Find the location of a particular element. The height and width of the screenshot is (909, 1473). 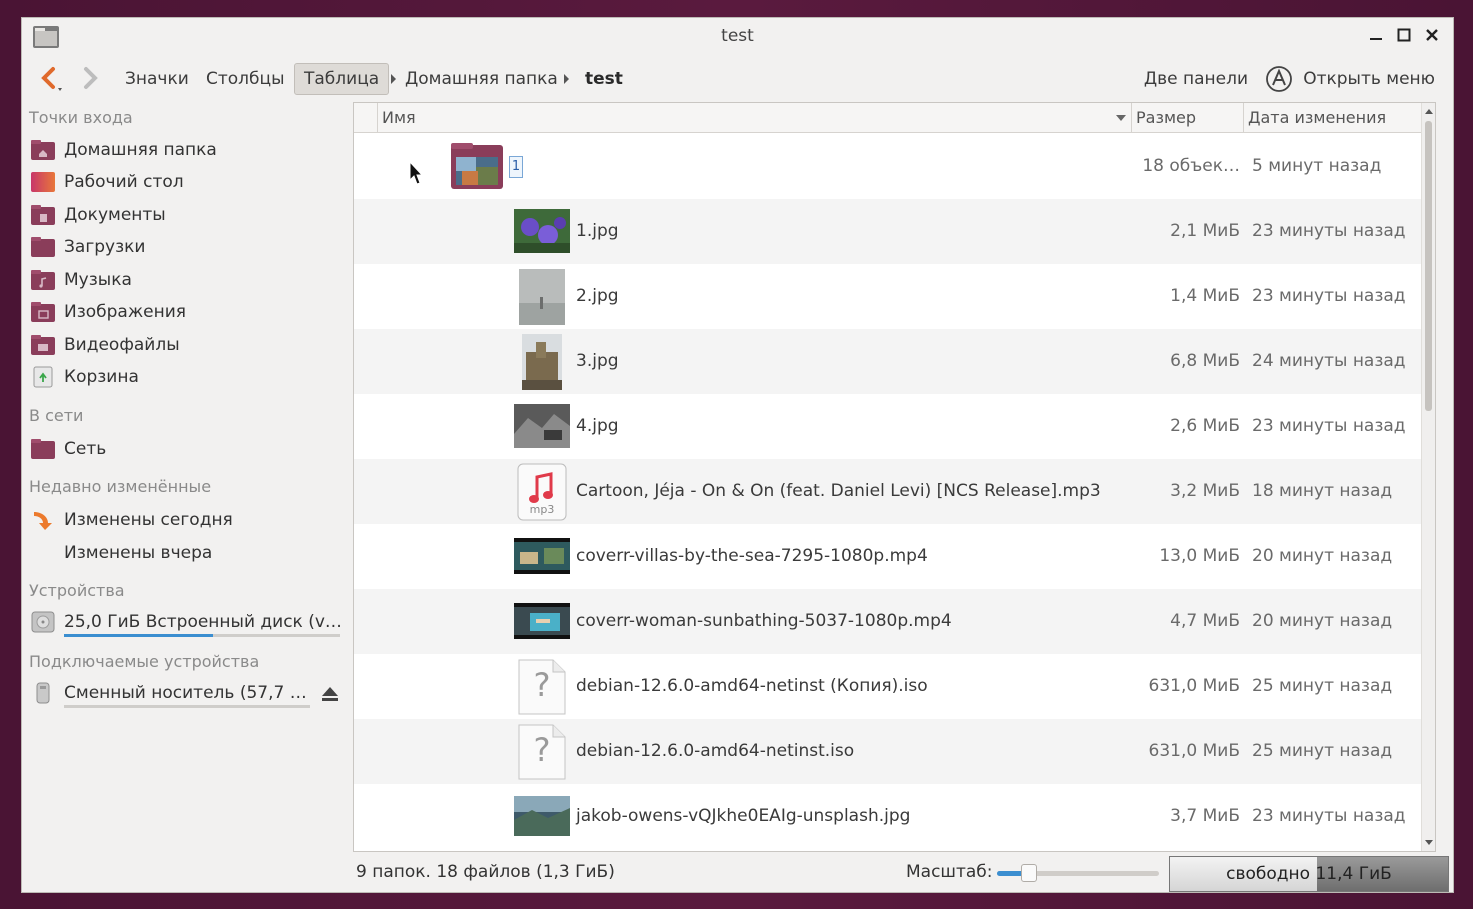

breadcrumb-home: Домашняя папка is located at coordinates (481, 79).